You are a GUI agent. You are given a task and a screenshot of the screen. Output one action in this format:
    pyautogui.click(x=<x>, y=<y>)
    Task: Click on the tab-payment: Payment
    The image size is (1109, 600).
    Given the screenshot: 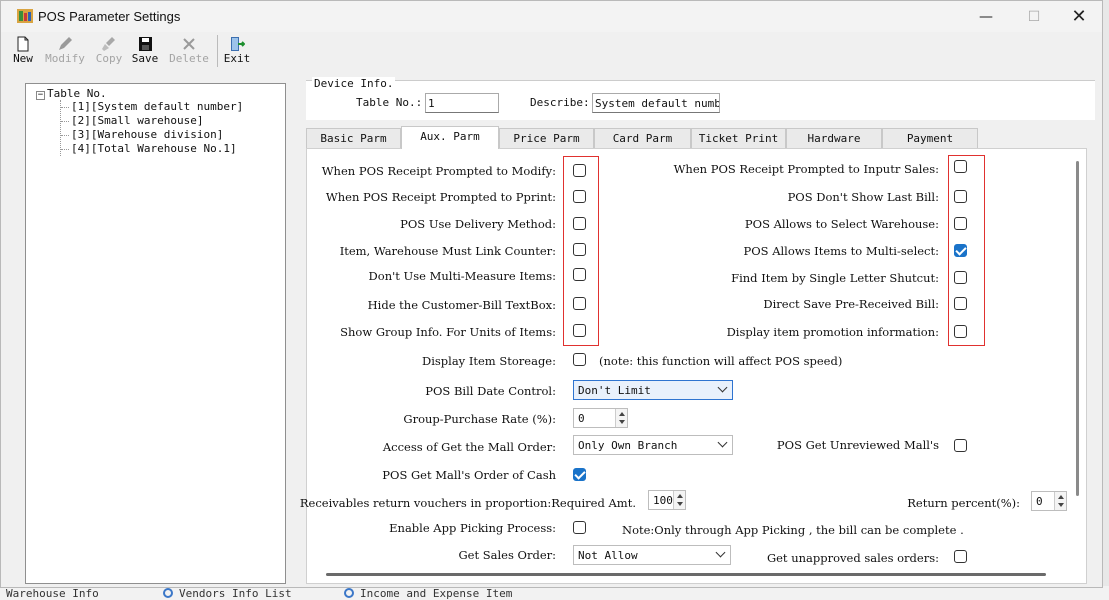 What is the action you would take?
    pyautogui.click(x=930, y=138)
    